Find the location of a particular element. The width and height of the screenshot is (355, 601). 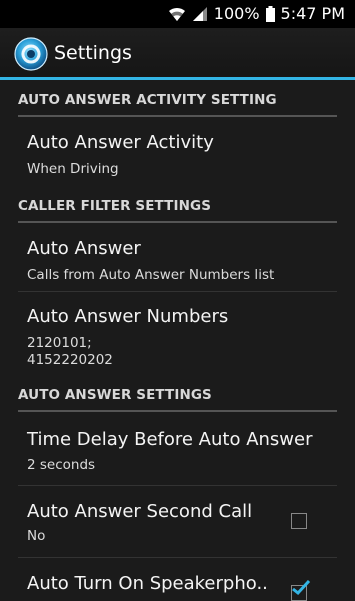

clock: 5:47 PM is located at coordinates (312, 13).